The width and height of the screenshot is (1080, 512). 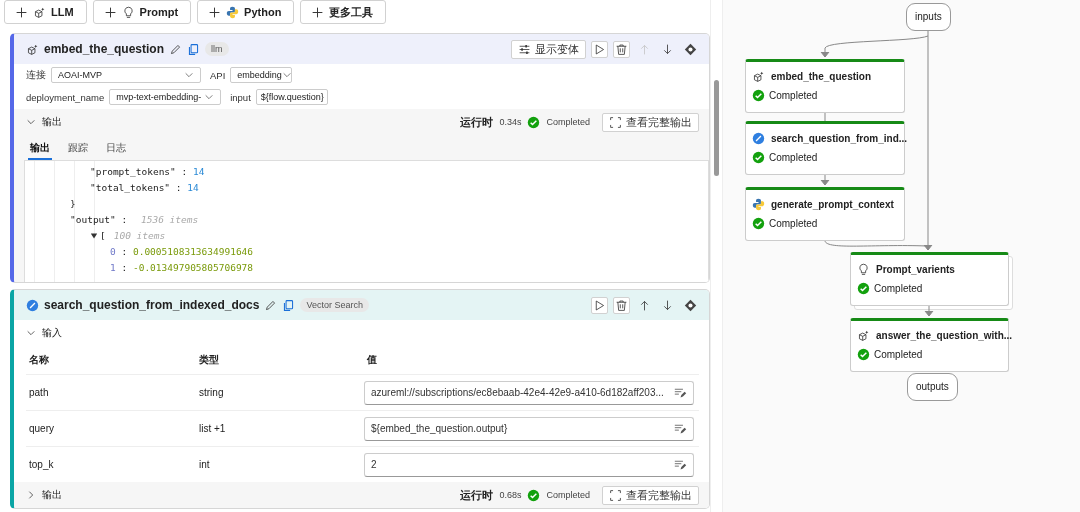 What do you see at coordinates (211, 392) in the screenshot?
I see `table-cell-text: string` at bounding box center [211, 392].